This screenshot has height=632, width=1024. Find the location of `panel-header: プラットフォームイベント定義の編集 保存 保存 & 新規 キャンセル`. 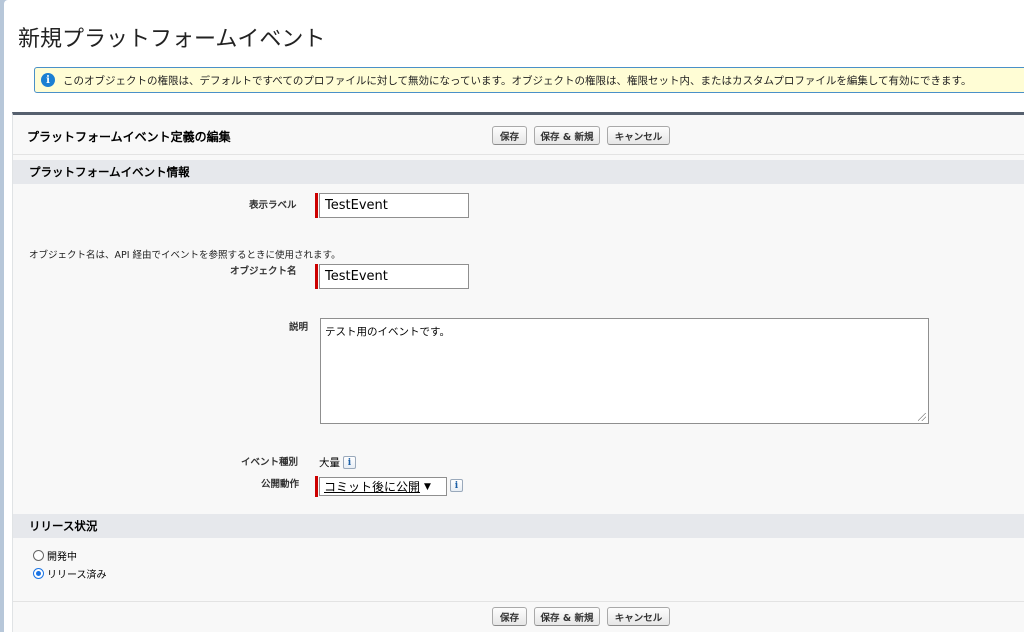

panel-header: プラットフォームイベント定義の編集 保存 保存 & 新規 キャンセル is located at coordinates (518, 135).